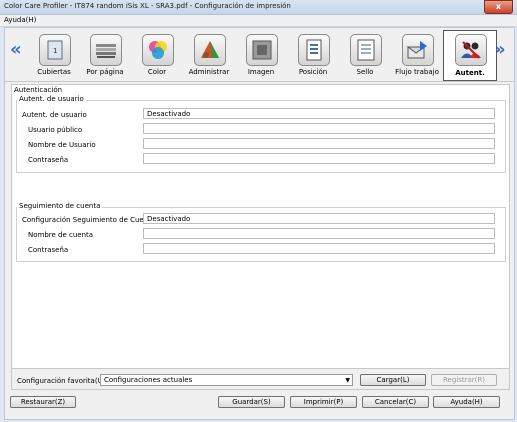  I want to click on tab-label: Posición, so click(313, 72).